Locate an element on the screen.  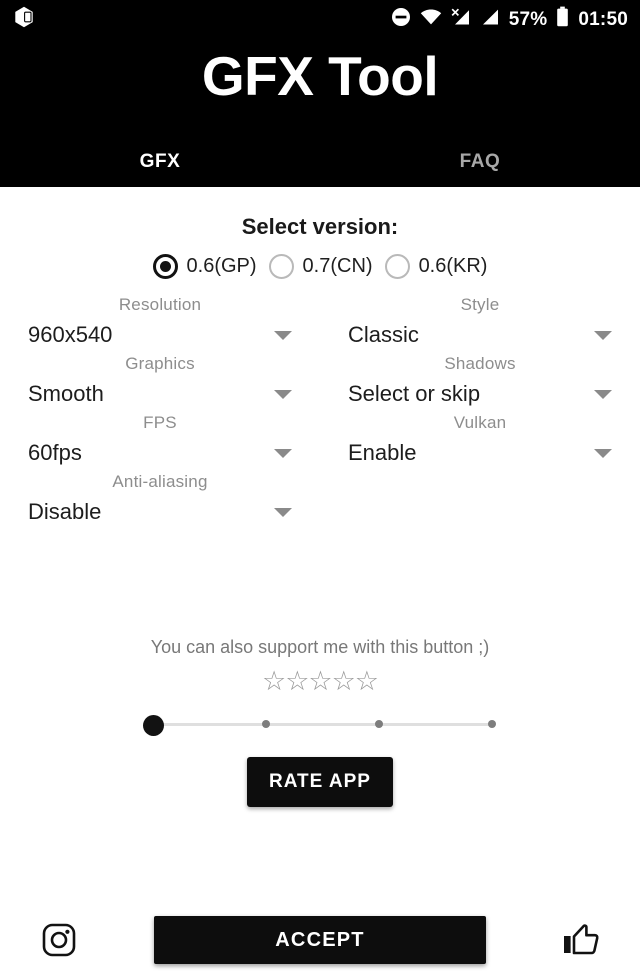
status-bar-indicators: 57% 01:50 is located at coordinates (515, 19).